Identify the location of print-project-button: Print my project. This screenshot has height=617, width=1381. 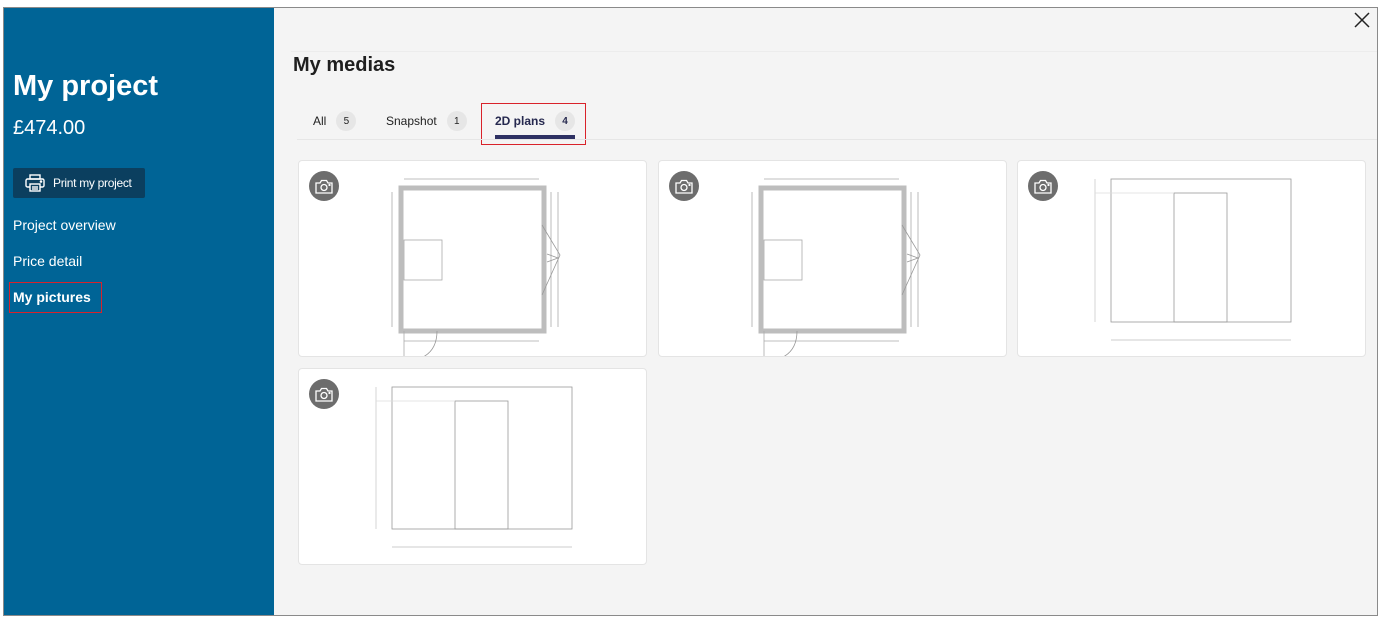
(79, 183).